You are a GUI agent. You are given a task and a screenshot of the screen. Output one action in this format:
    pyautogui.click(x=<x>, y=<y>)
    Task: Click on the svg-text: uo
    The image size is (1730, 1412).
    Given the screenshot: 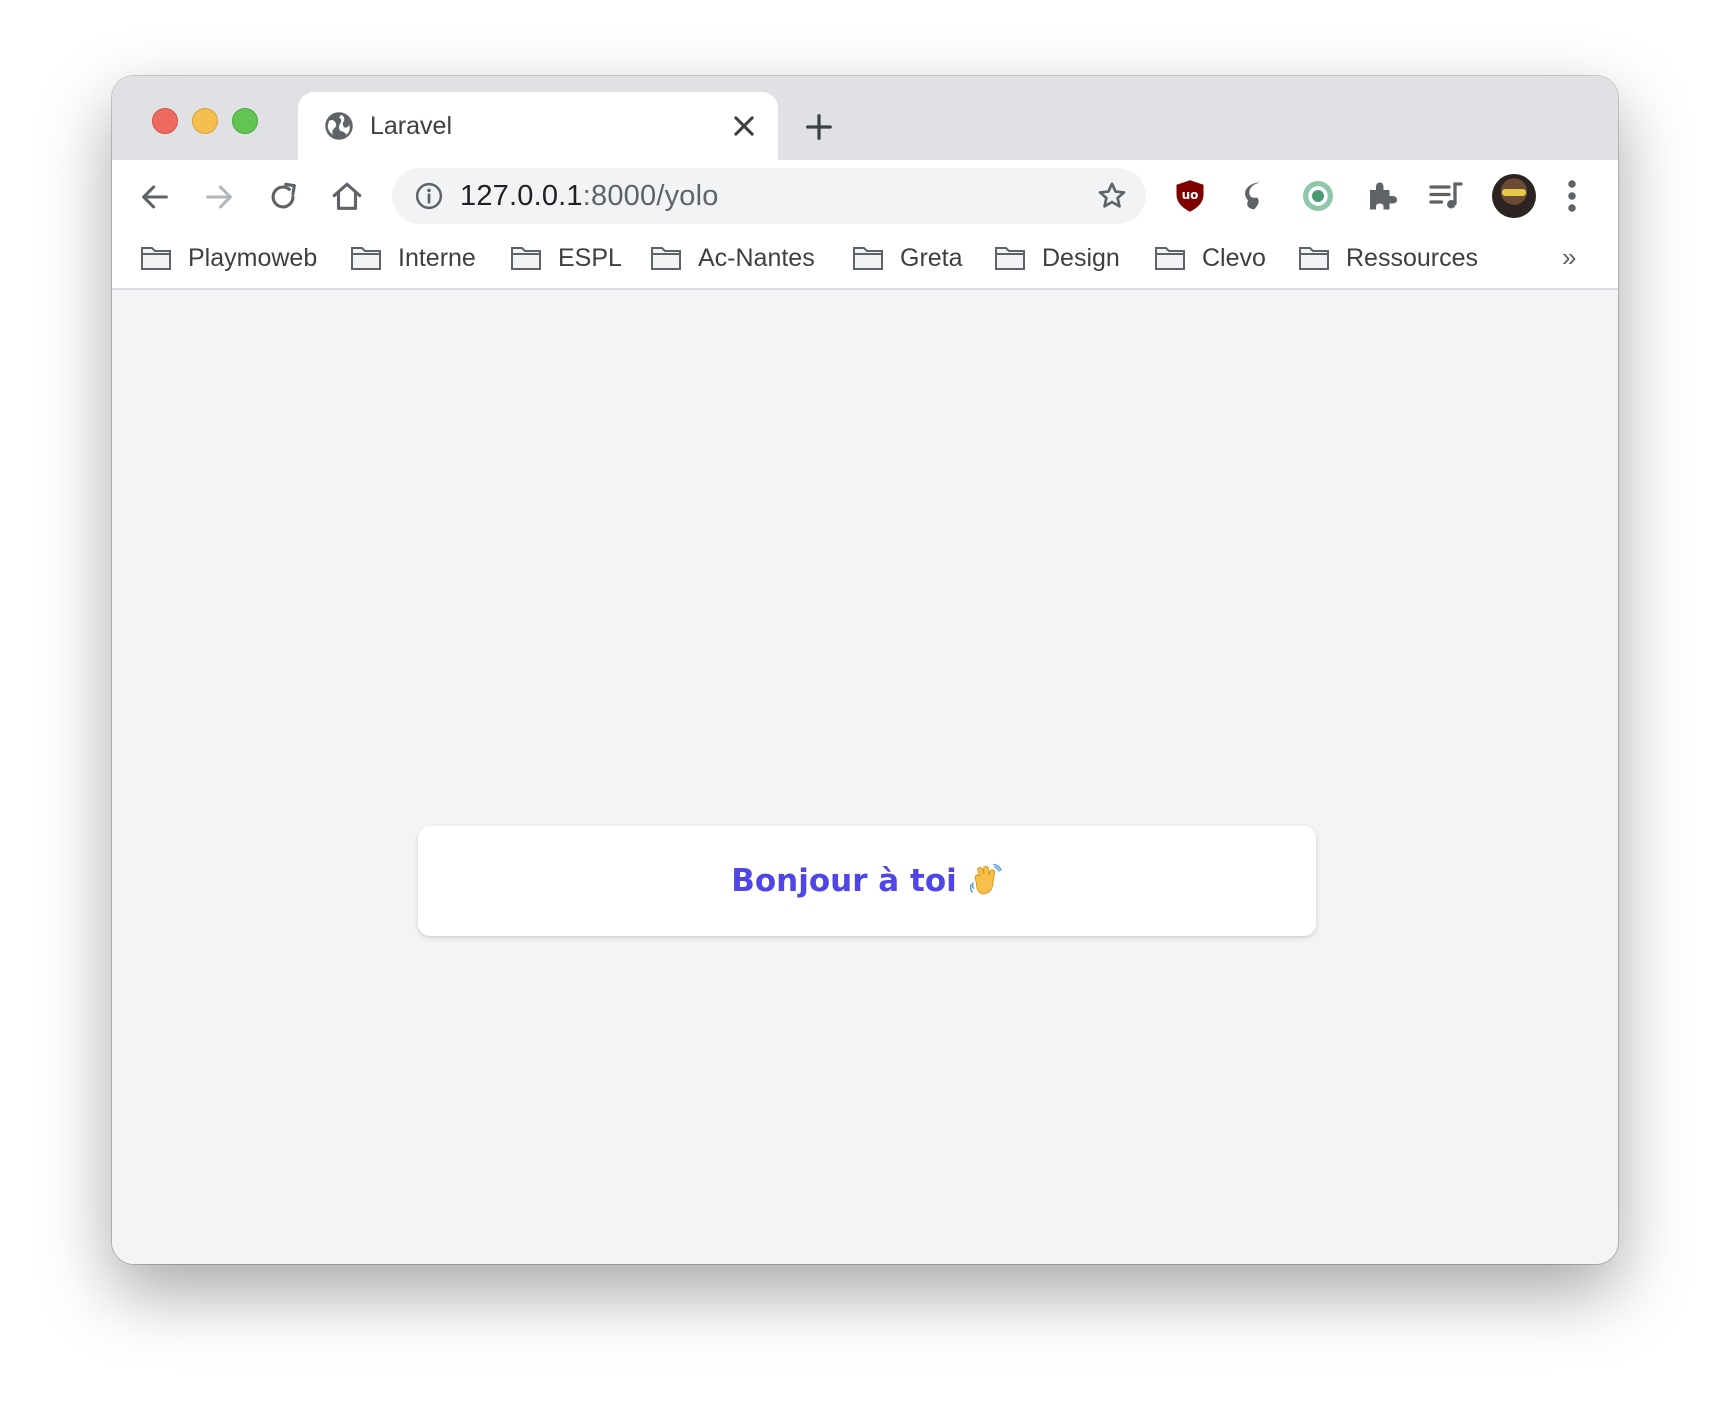 What is the action you would take?
    pyautogui.click(x=1190, y=195)
    